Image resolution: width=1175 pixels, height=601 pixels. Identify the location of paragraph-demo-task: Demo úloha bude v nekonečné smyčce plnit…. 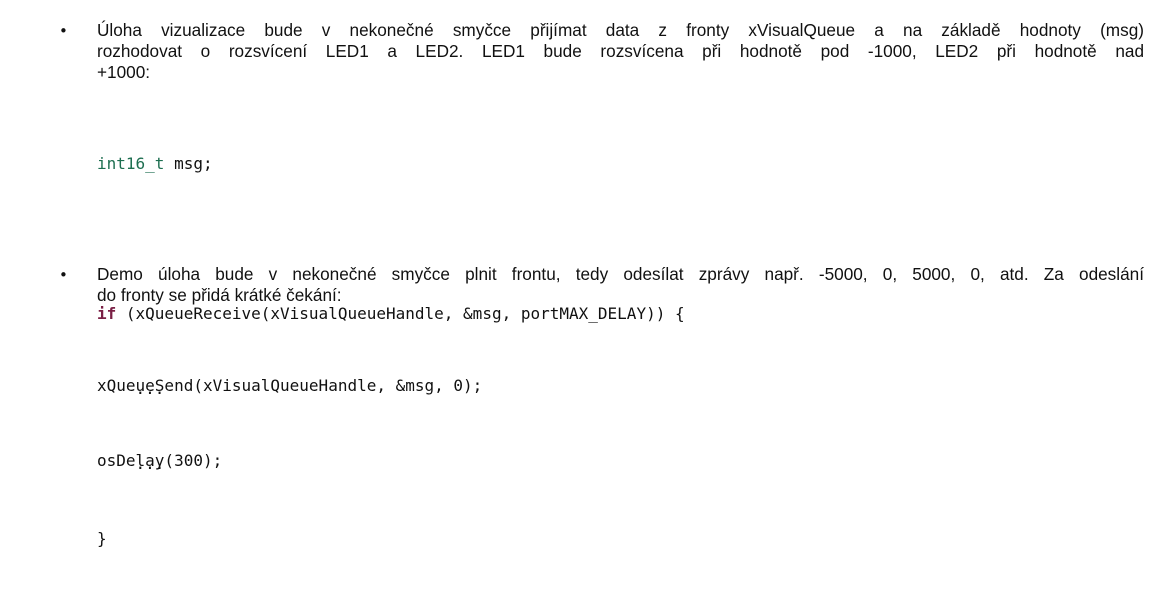
(620, 285).